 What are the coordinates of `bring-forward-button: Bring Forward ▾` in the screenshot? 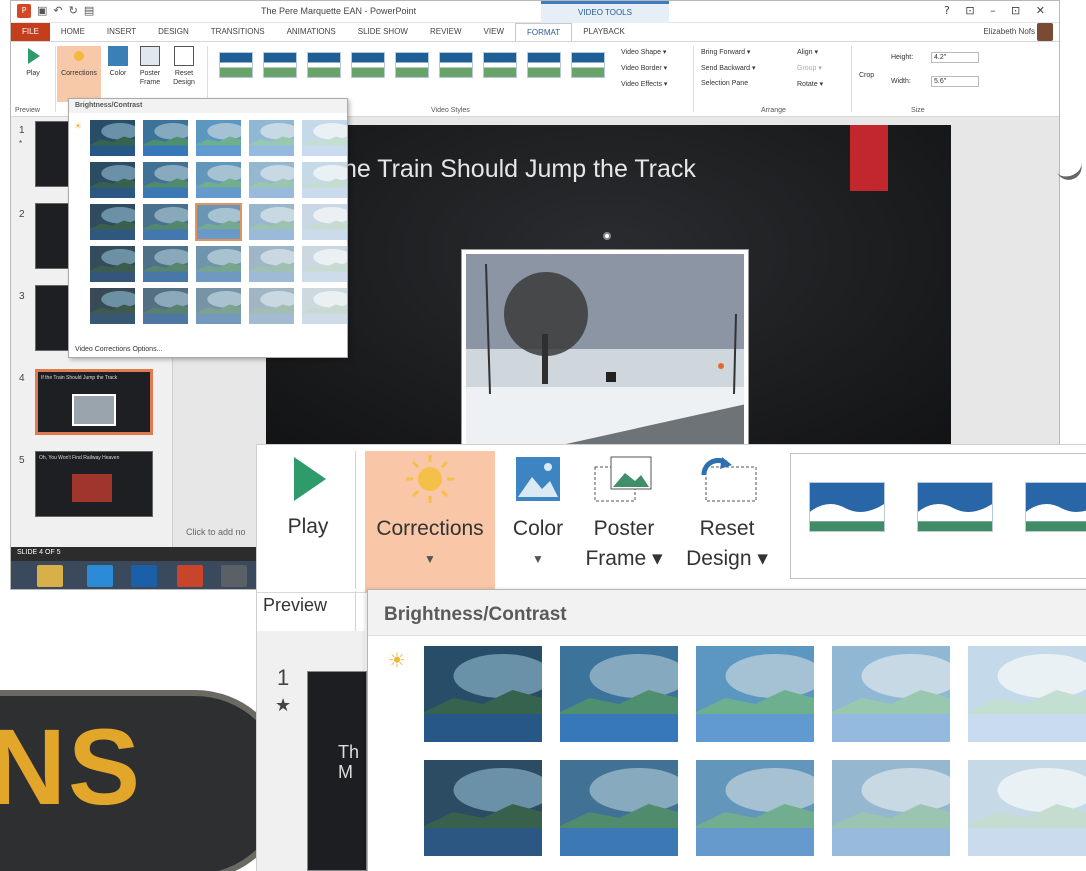 It's located at (725, 52).